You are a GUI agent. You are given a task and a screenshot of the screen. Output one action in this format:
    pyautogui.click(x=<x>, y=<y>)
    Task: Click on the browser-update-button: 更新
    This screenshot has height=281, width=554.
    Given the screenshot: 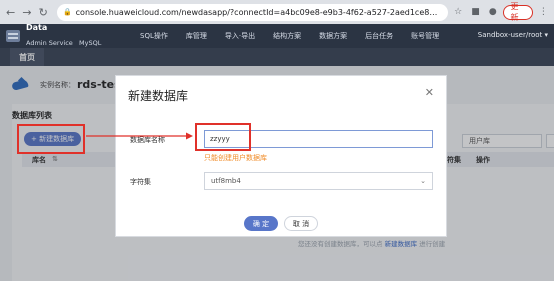 What is the action you would take?
    pyautogui.click(x=518, y=12)
    